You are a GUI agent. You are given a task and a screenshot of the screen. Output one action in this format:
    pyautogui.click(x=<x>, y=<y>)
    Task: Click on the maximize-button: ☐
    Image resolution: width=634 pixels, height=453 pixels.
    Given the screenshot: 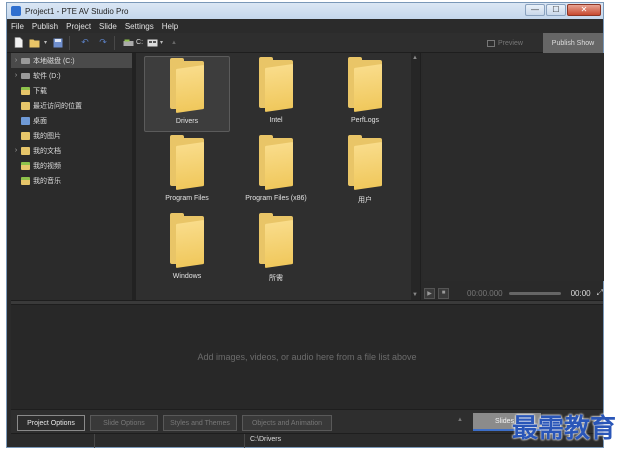 What is the action you would take?
    pyautogui.click(x=556, y=10)
    